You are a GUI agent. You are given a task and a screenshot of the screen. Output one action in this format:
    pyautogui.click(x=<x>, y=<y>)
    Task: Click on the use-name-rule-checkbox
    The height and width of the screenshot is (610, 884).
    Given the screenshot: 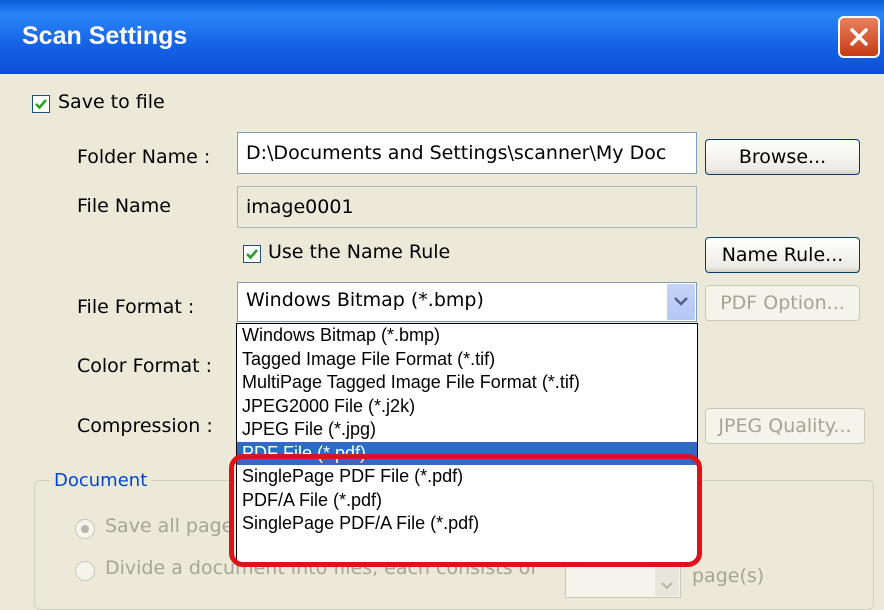 What is the action you would take?
    pyautogui.click(x=252, y=254)
    